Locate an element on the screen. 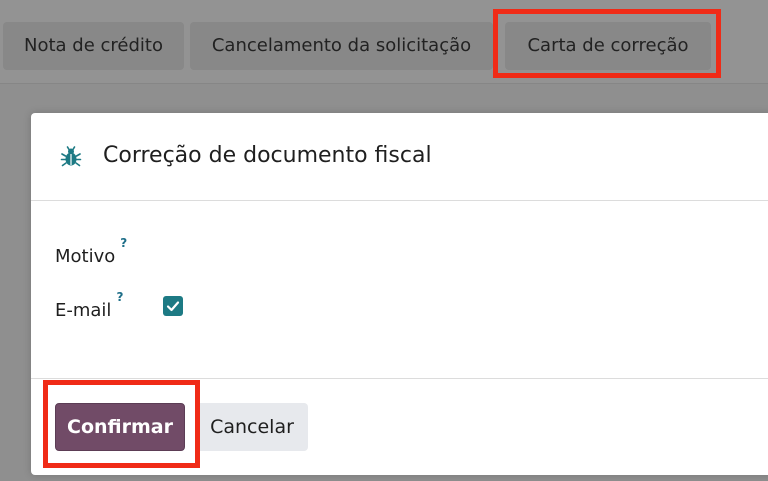  email-field-label: E-mail? is located at coordinates (89, 306).